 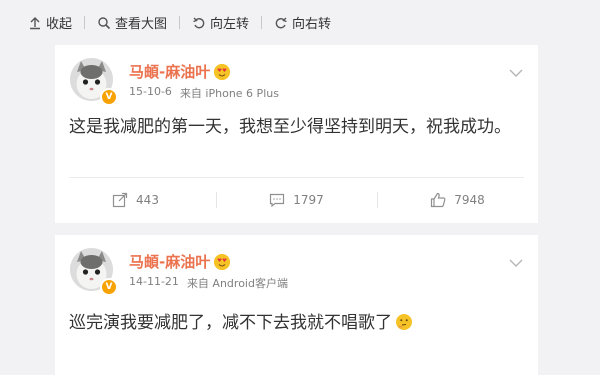 I want to click on like-button: 7948, so click(x=457, y=200).